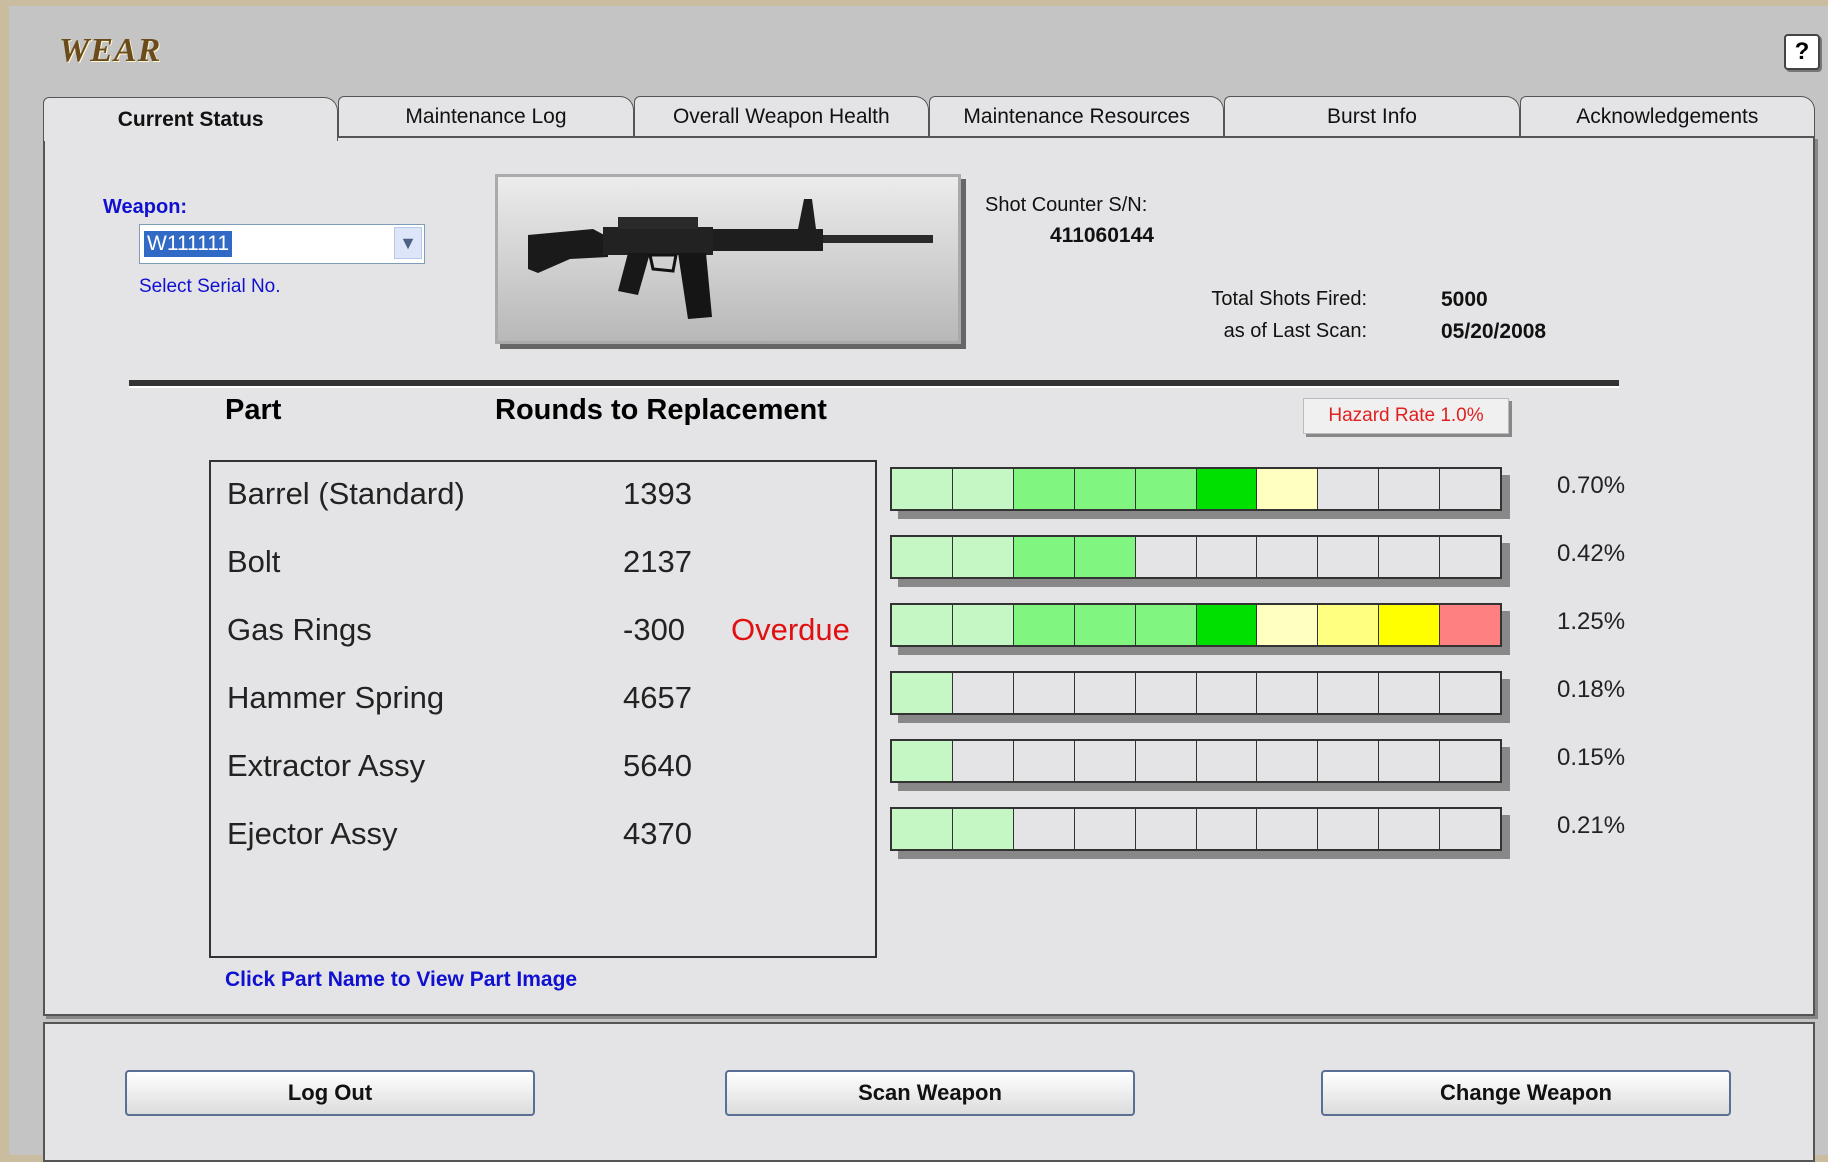  Describe the element at coordinates (330, 1093) in the screenshot. I see `log-out-button: Log Out` at that location.